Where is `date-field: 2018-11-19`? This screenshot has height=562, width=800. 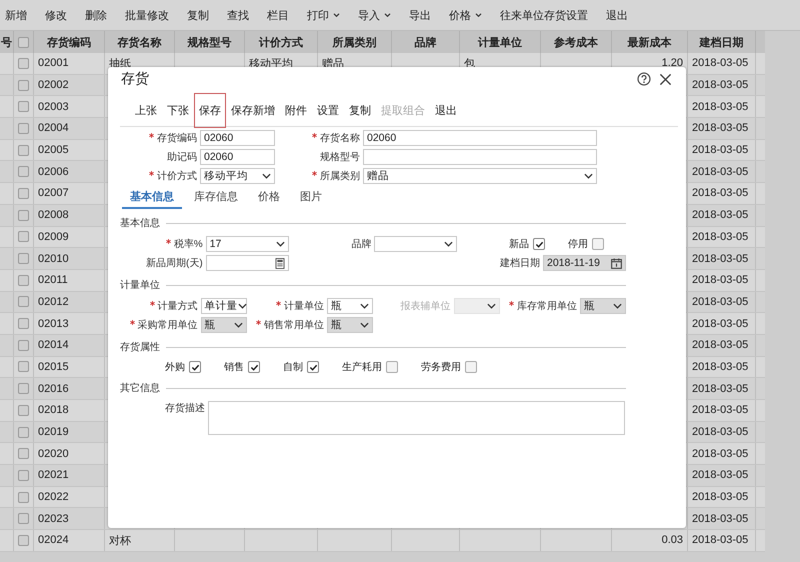
date-field: 2018-11-19 is located at coordinates (584, 263).